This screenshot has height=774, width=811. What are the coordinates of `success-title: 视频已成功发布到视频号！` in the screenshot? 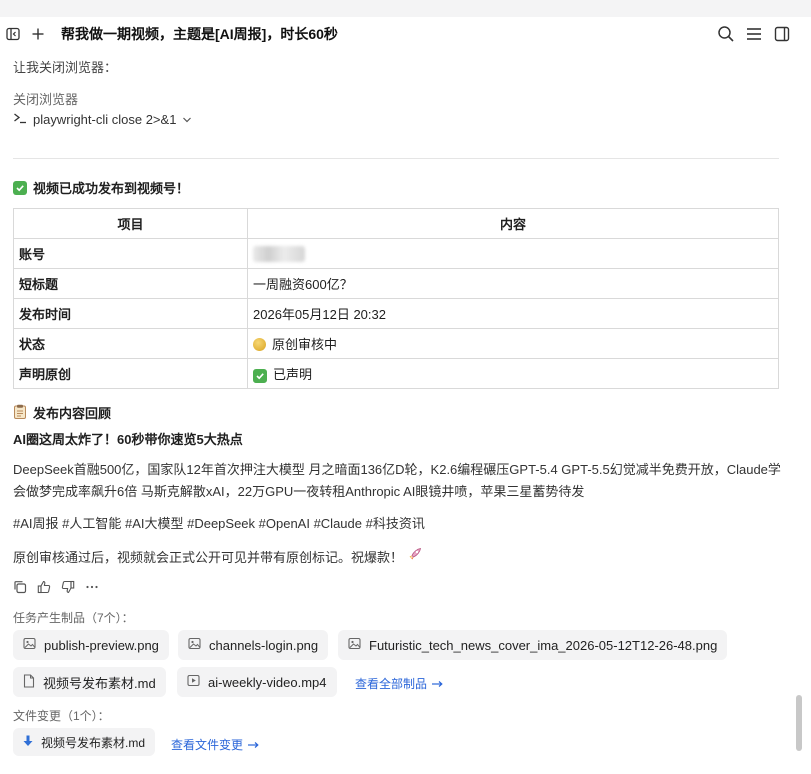 It's located at (111, 188).